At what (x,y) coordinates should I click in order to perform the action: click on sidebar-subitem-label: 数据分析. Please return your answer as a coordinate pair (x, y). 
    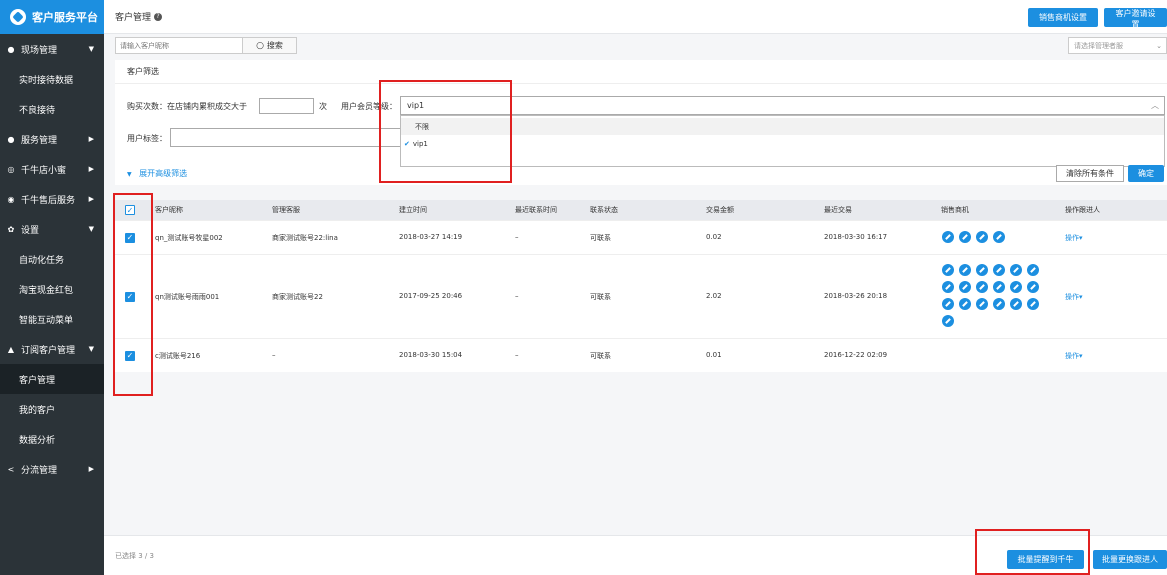
    Looking at the image, I should click on (37, 440).